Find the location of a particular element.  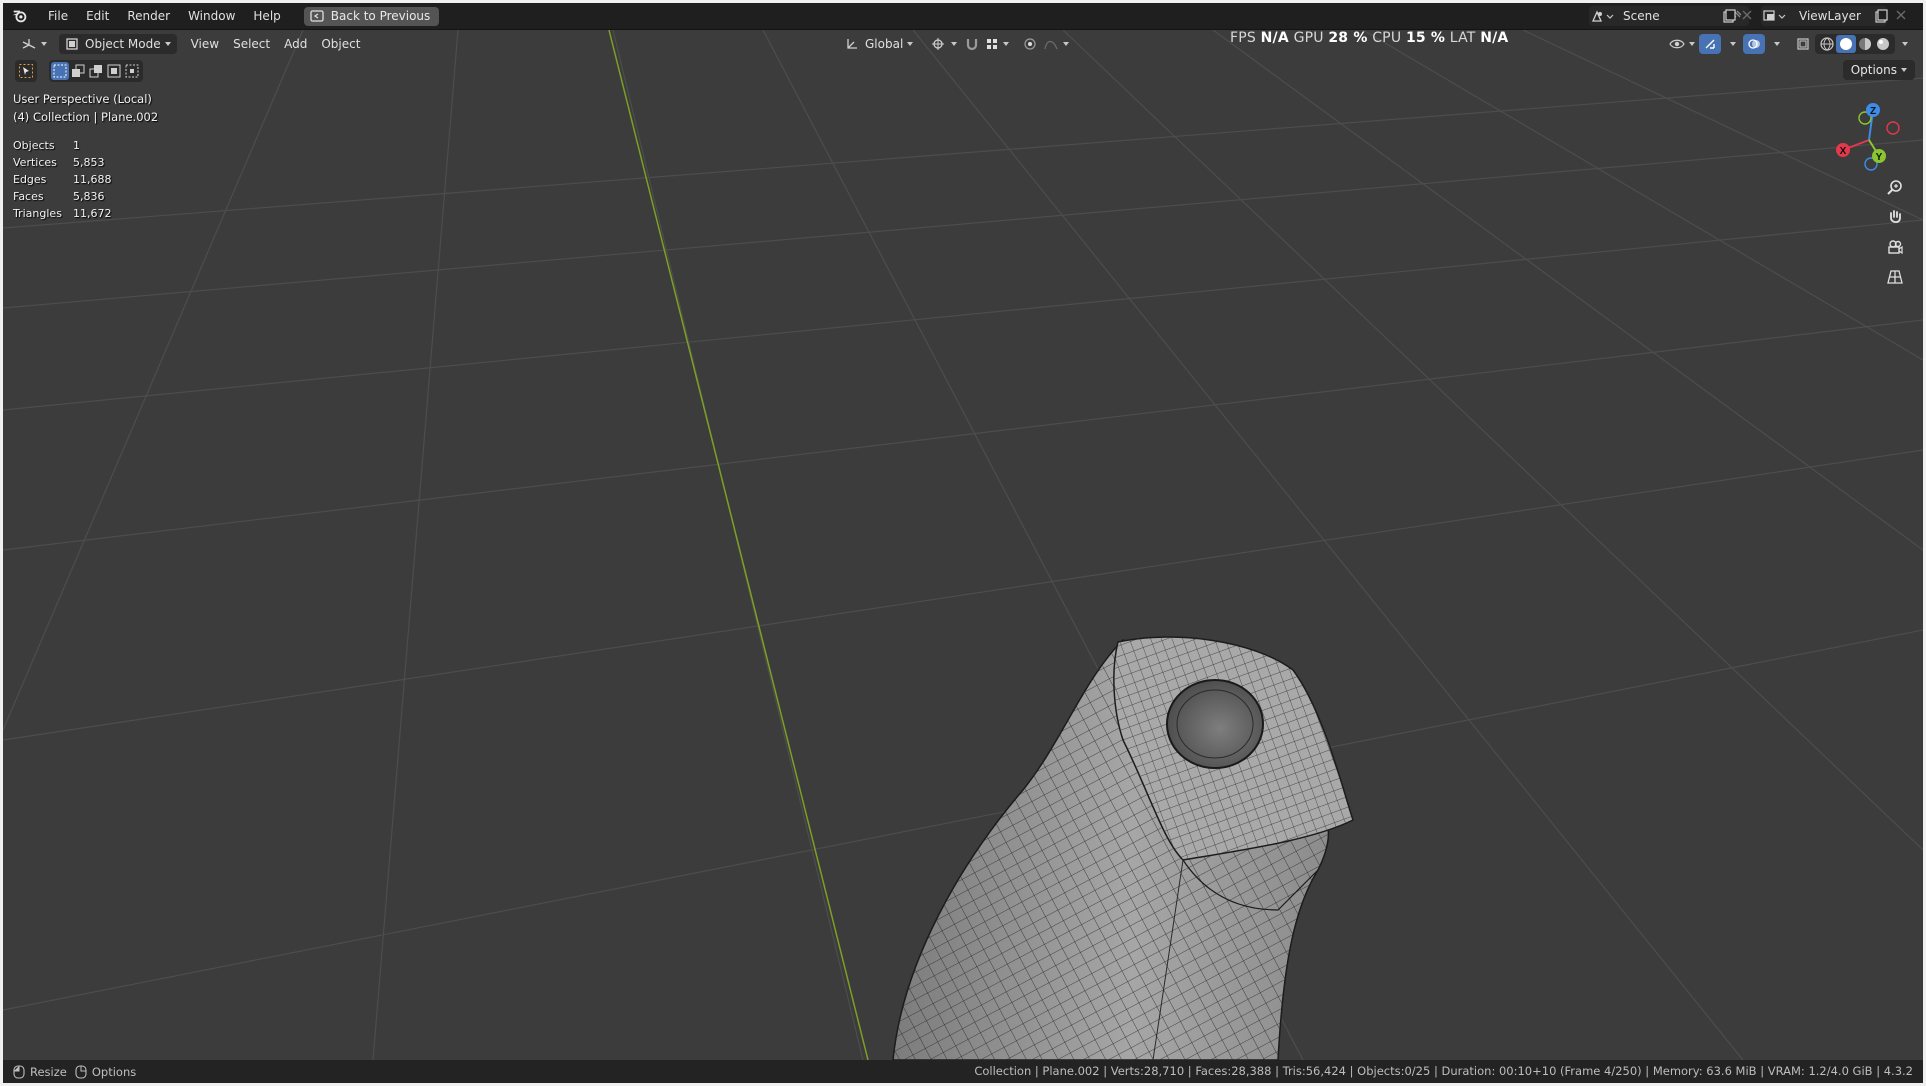

xray-icon is located at coordinates (1803, 44).